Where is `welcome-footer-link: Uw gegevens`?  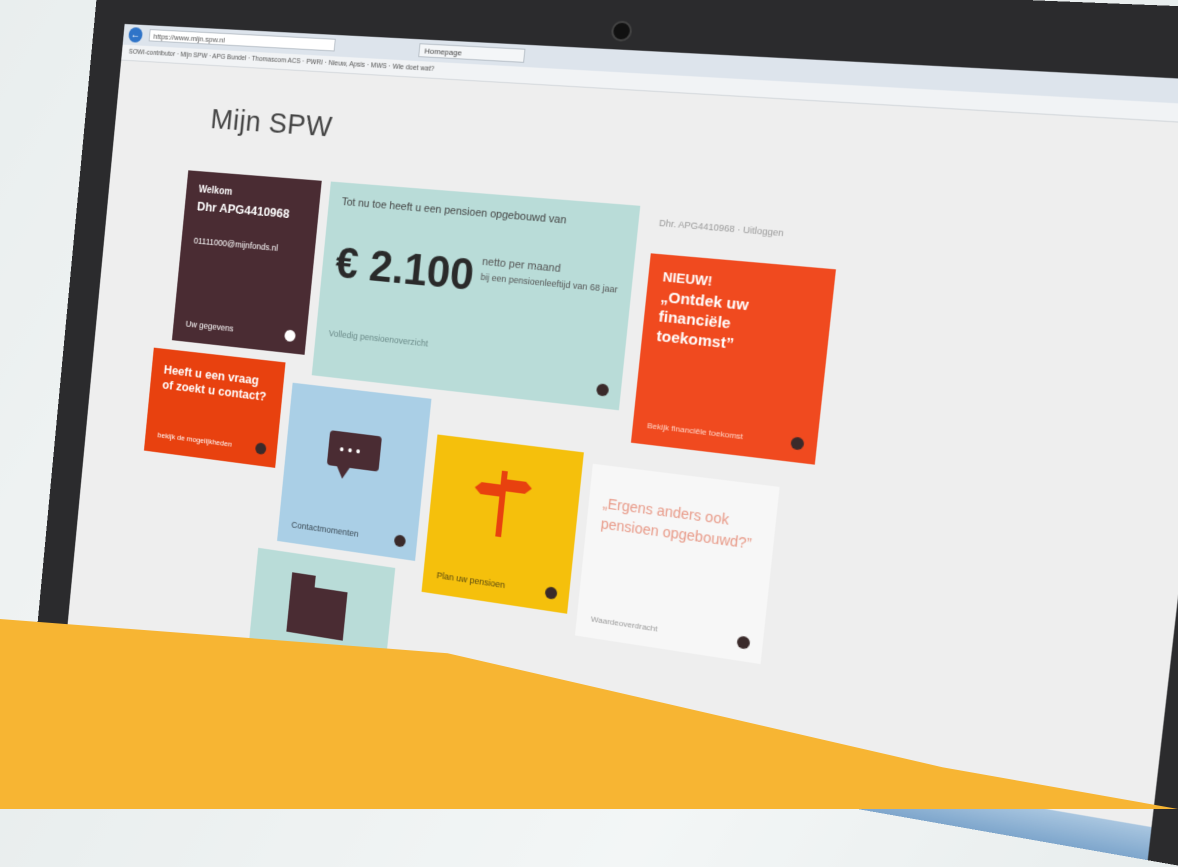
welcome-footer-link: Uw gegevens is located at coordinates (209, 326).